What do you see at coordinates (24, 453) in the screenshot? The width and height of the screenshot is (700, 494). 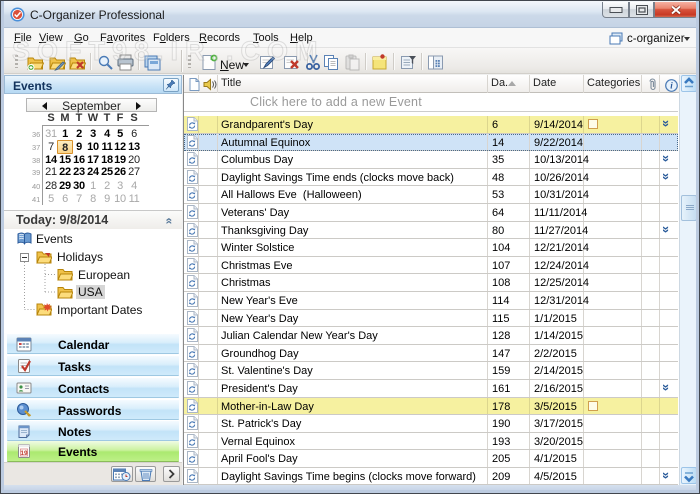 I see `svg-text: 19` at bounding box center [24, 453].